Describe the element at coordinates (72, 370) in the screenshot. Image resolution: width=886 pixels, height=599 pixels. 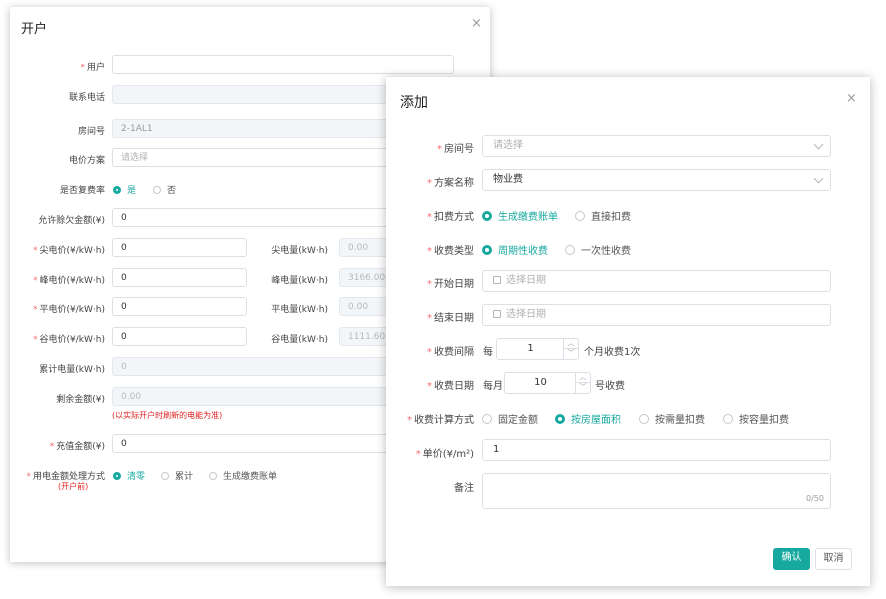
I see `total-energy-label: 累计电量(kW·h)` at that location.